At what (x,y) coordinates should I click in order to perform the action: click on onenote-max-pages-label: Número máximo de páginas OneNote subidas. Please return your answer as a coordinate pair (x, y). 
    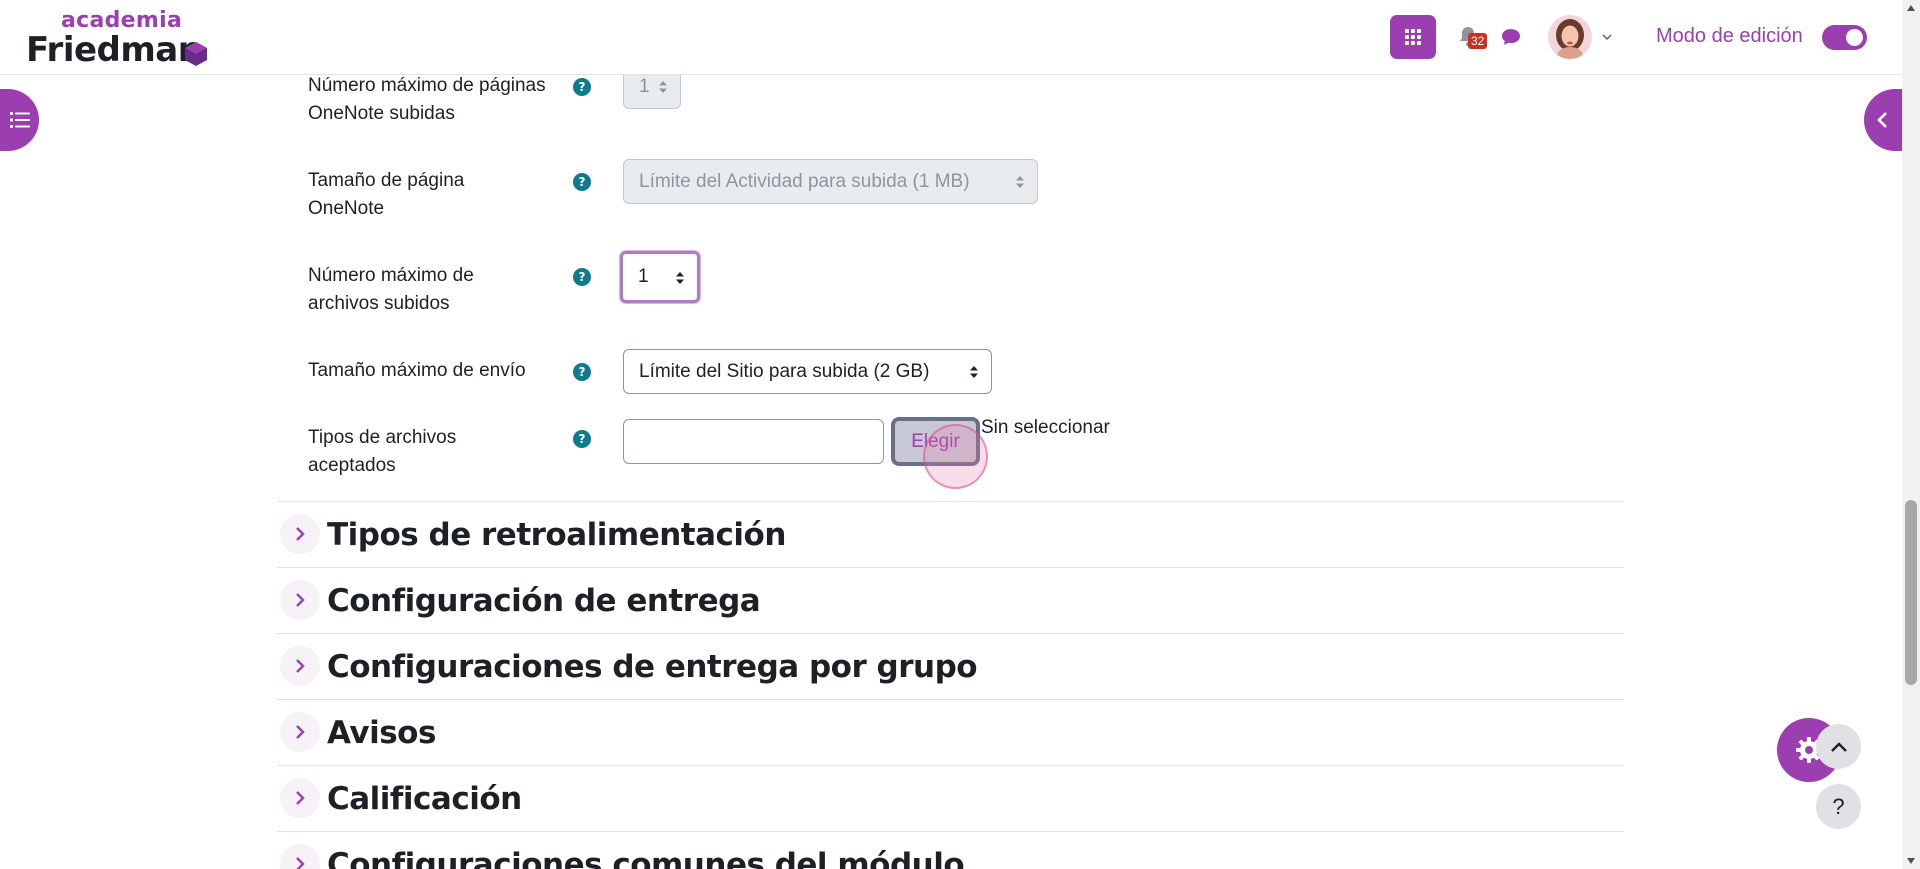
    Looking at the image, I should click on (427, 99).